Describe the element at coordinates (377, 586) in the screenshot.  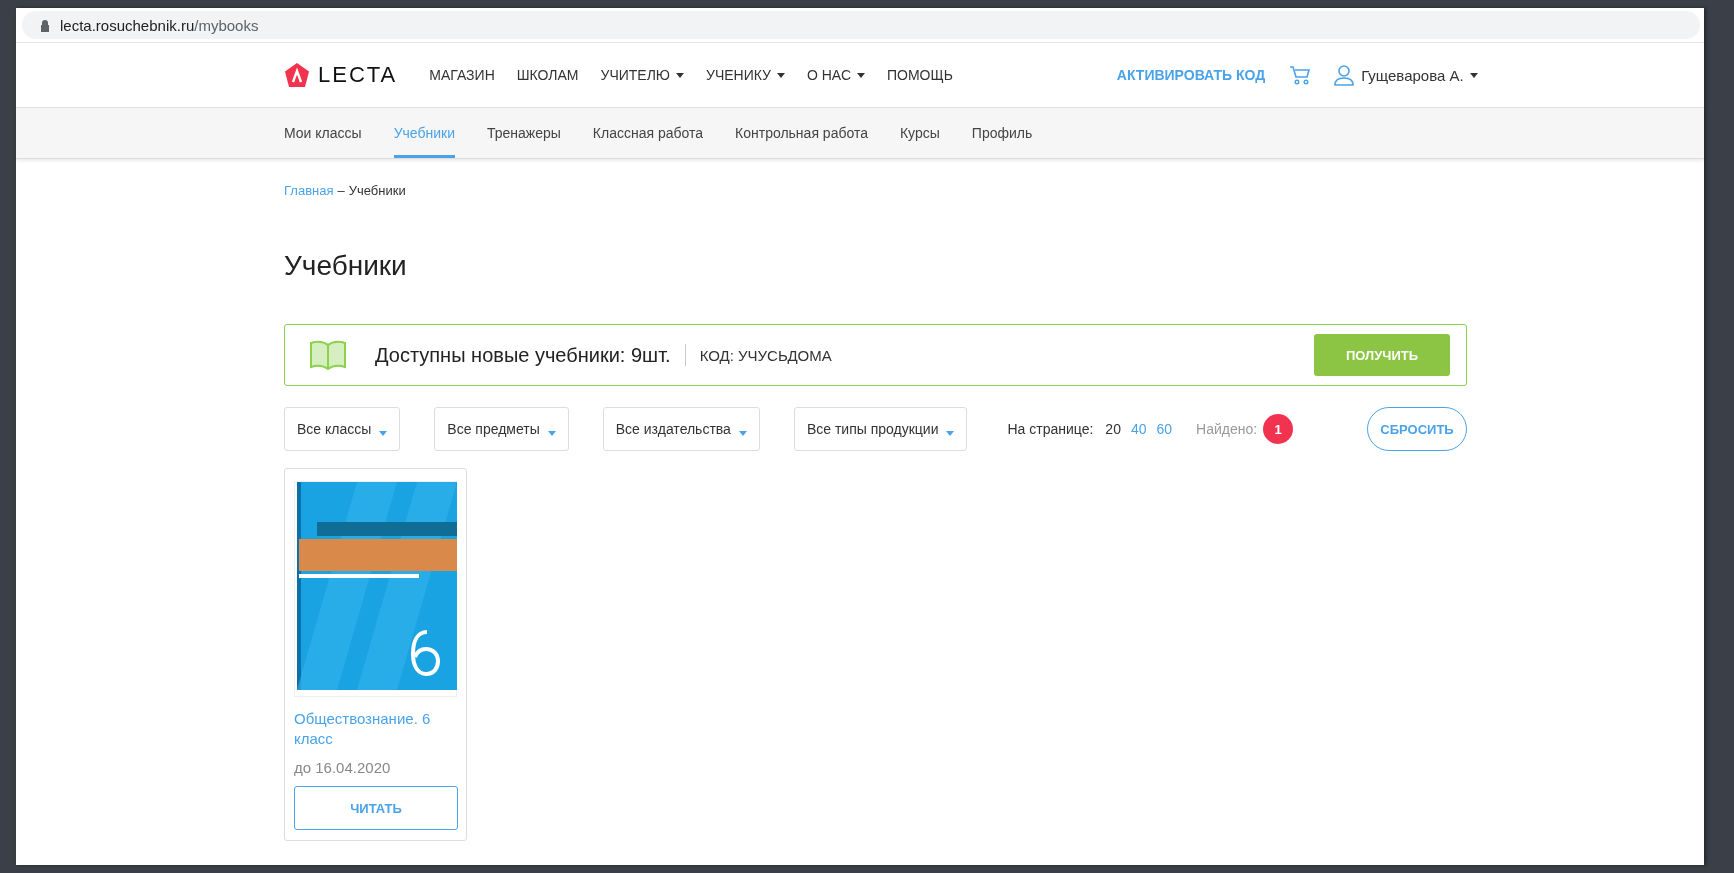
I see `book-cover-image` at that location.